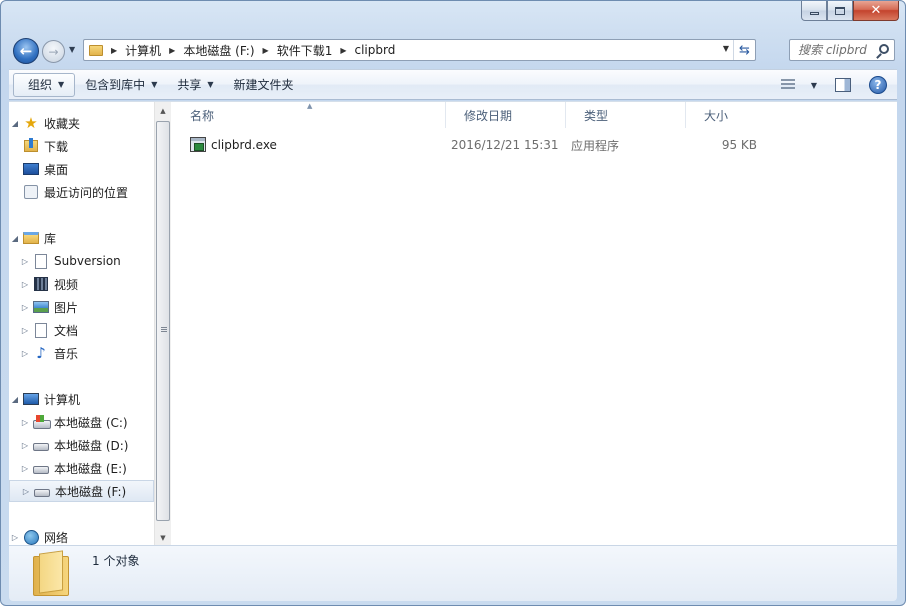  I want to click on nav-drive-e: ▷ 本地磁盘 (E:), so click(81, 468).